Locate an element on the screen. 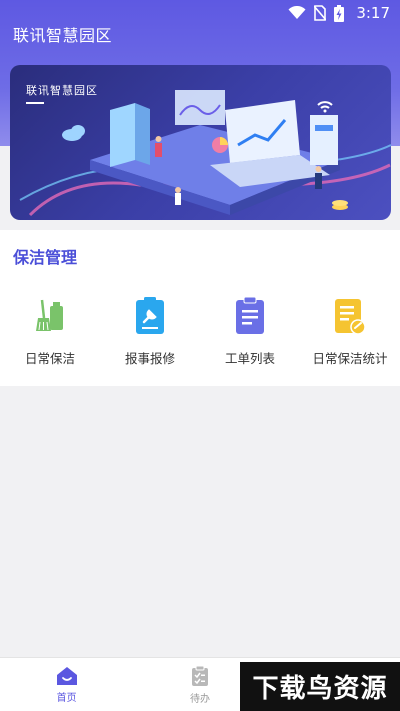  home-icon is located at coordinates (66, 676).